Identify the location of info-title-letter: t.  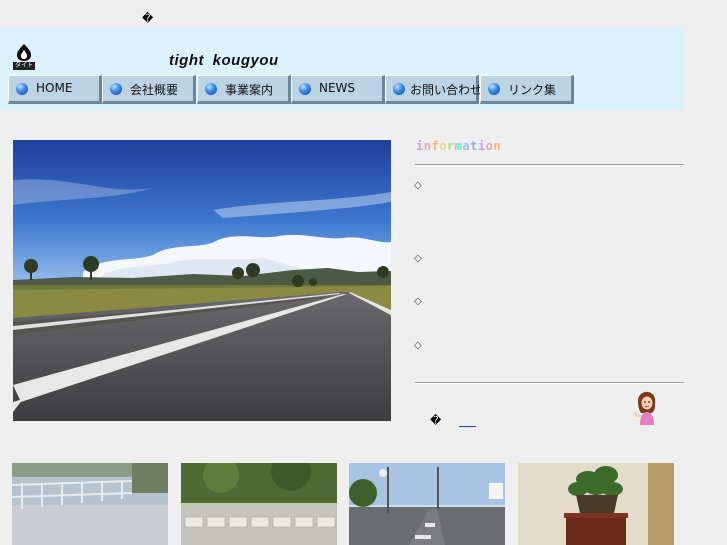
(474, 146).